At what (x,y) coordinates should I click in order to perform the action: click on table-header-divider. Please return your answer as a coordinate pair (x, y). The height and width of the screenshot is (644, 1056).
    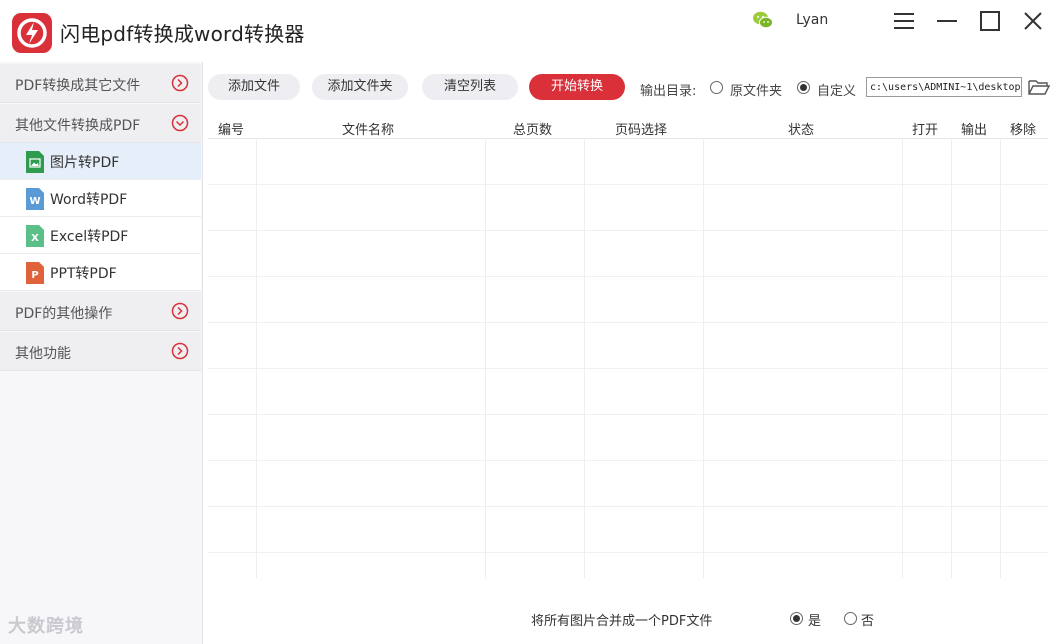
    Looking at the image, I should click on (628, 138).